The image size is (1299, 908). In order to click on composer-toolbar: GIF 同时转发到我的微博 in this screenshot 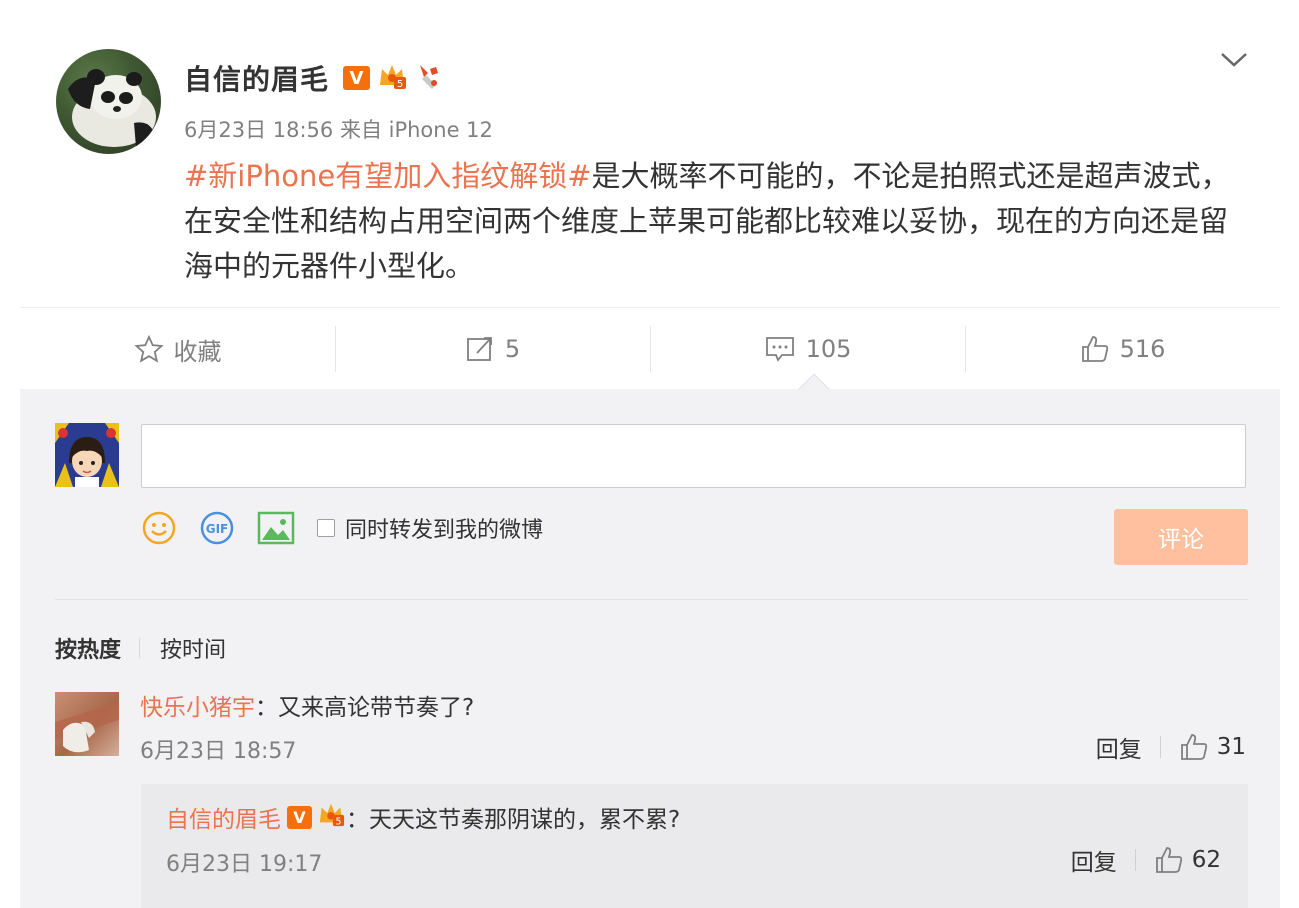, I will do `click(342, 528)`.